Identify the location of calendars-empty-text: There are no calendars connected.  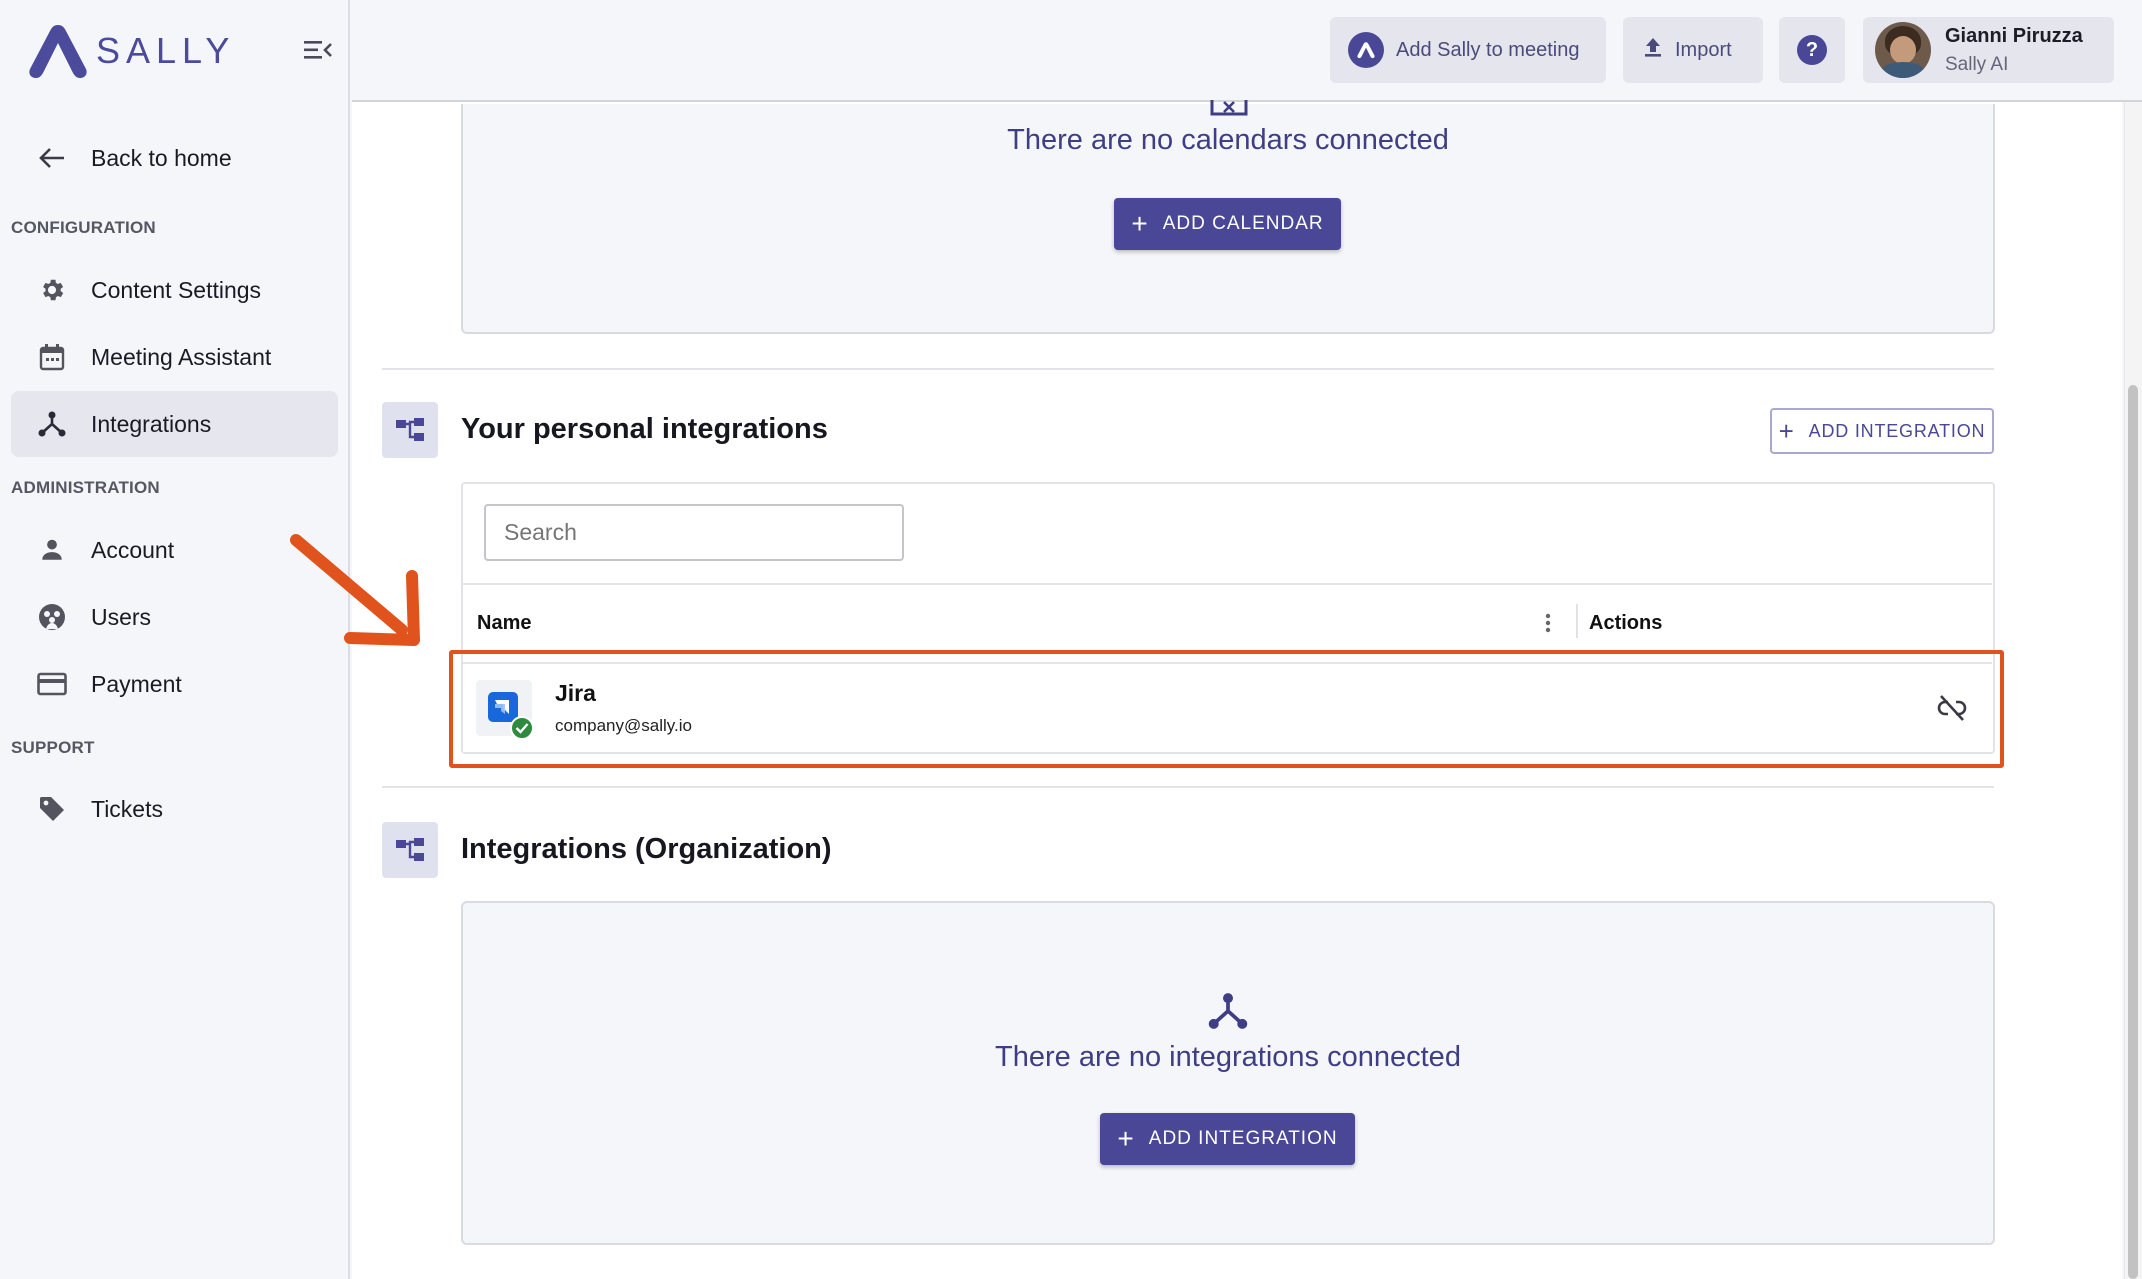
(1228, 140).